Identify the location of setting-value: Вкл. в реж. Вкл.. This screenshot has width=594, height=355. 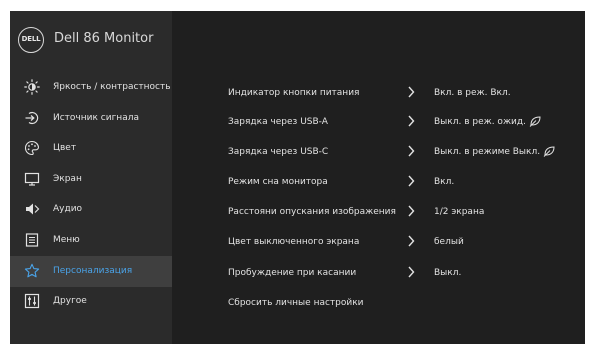
(472, 93).